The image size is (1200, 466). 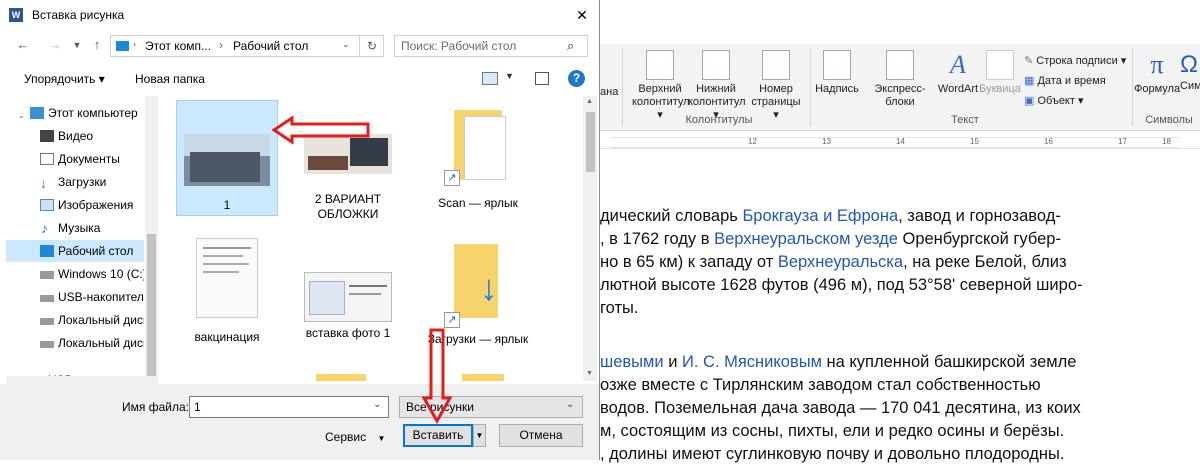 What do you see at coordinates (75, 251) in the screenshot?
I see `nav-item-desktop: Рабочий стол` at bounding box center [75, 251].